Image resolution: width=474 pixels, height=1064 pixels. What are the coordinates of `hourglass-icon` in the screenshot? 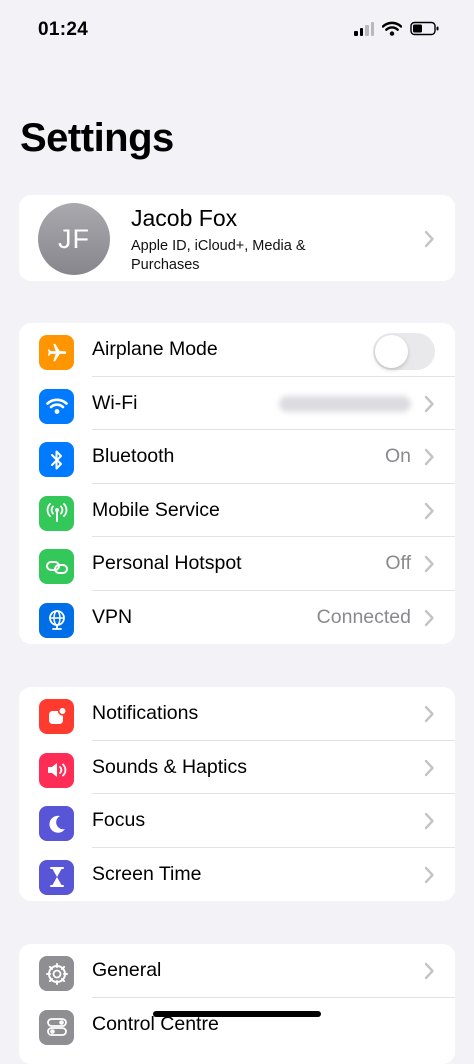 It's located at (56, 877).